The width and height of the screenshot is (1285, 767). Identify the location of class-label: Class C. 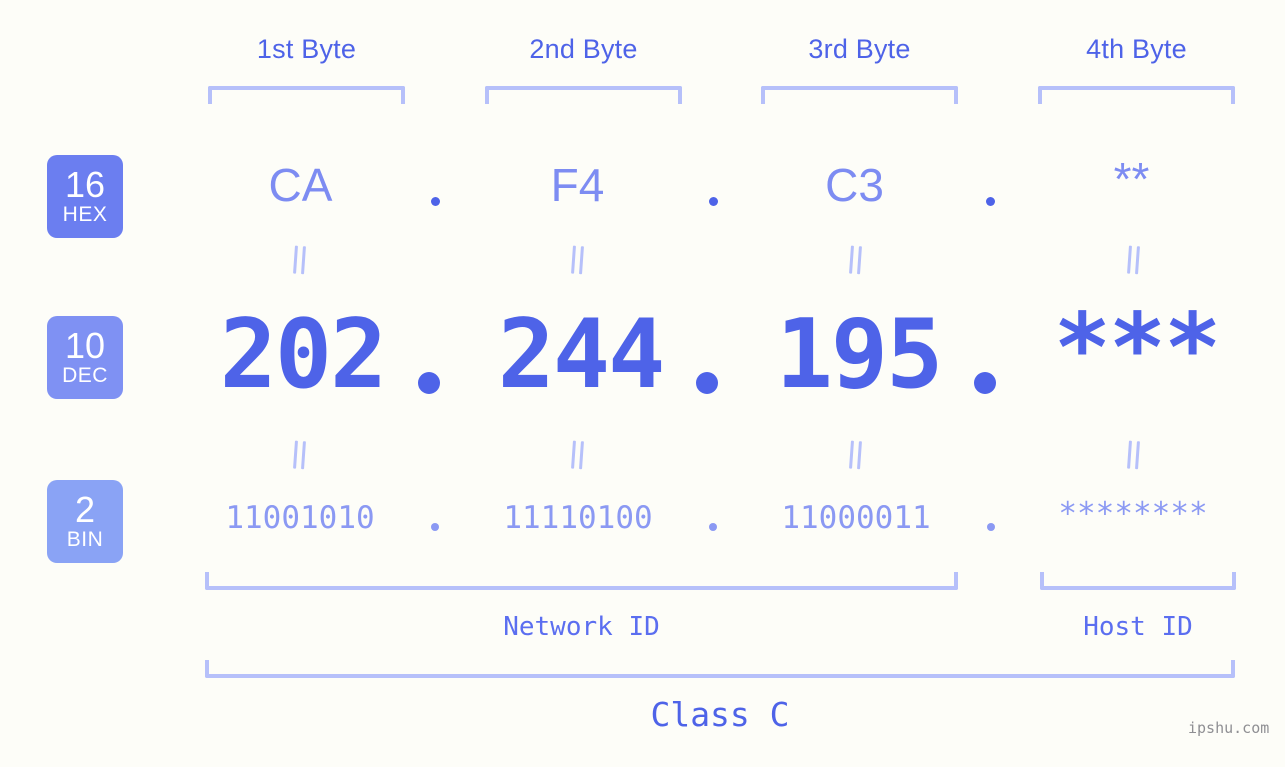
(720, 714).